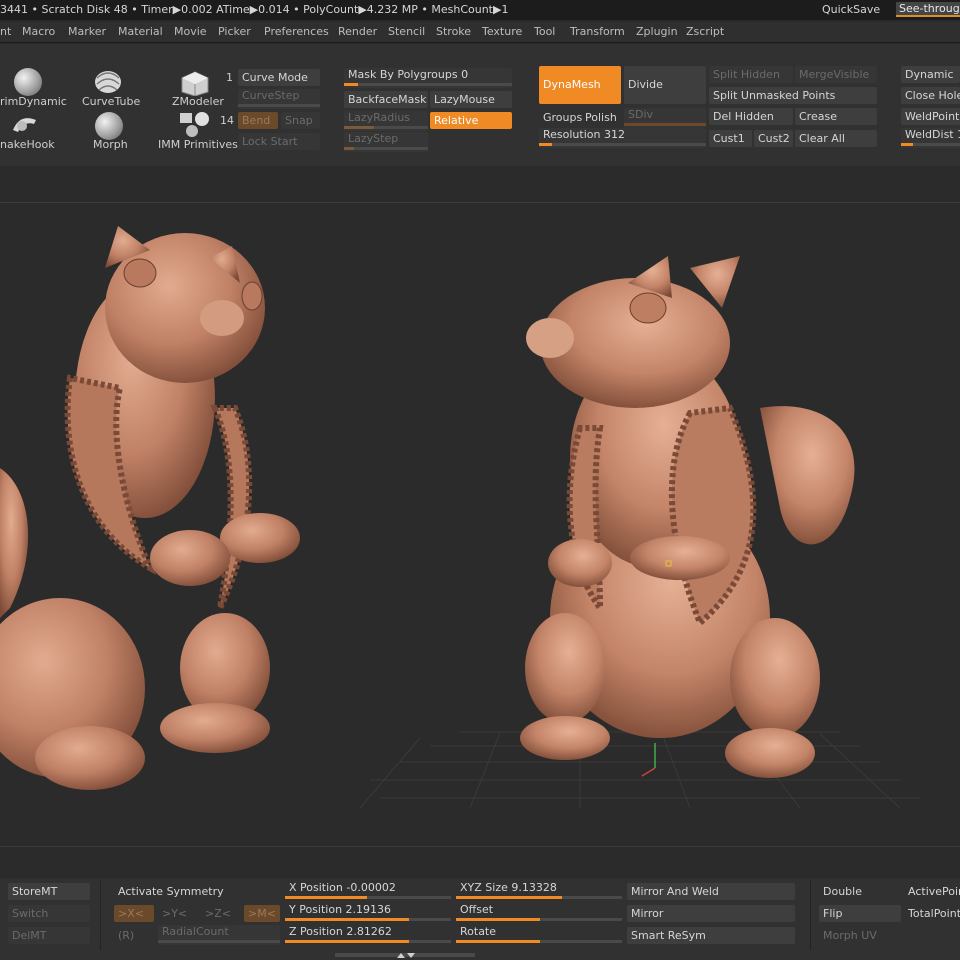 This screenshot has width=960, height=960. Describe the element at coordinates (539, 913) in the screenshot. I see `offset-slider: Offset` at that location.